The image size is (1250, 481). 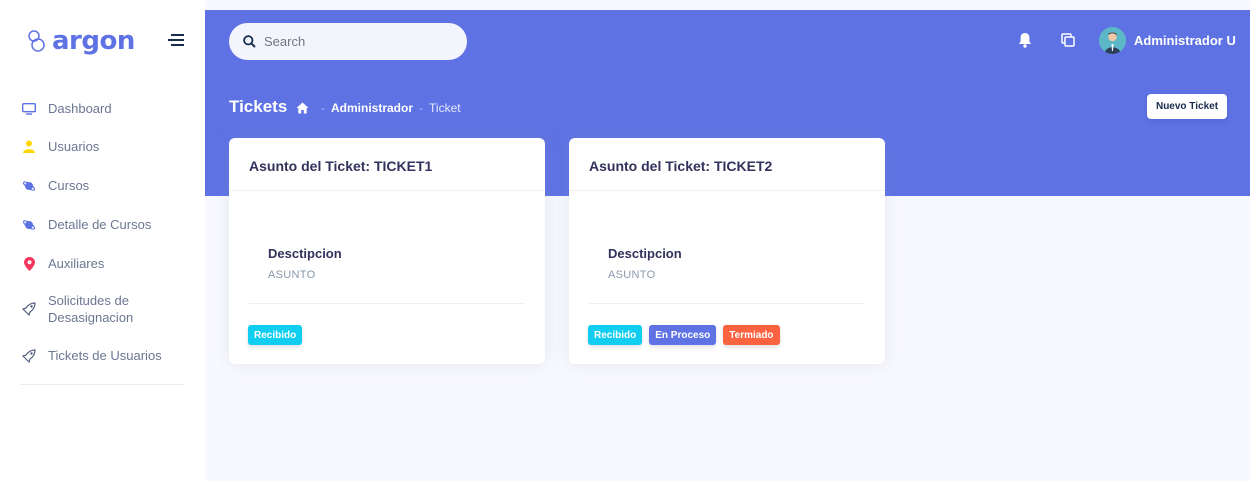 I want to click on sidebar-item-label: Usuarios, so click(x=74, y=146).